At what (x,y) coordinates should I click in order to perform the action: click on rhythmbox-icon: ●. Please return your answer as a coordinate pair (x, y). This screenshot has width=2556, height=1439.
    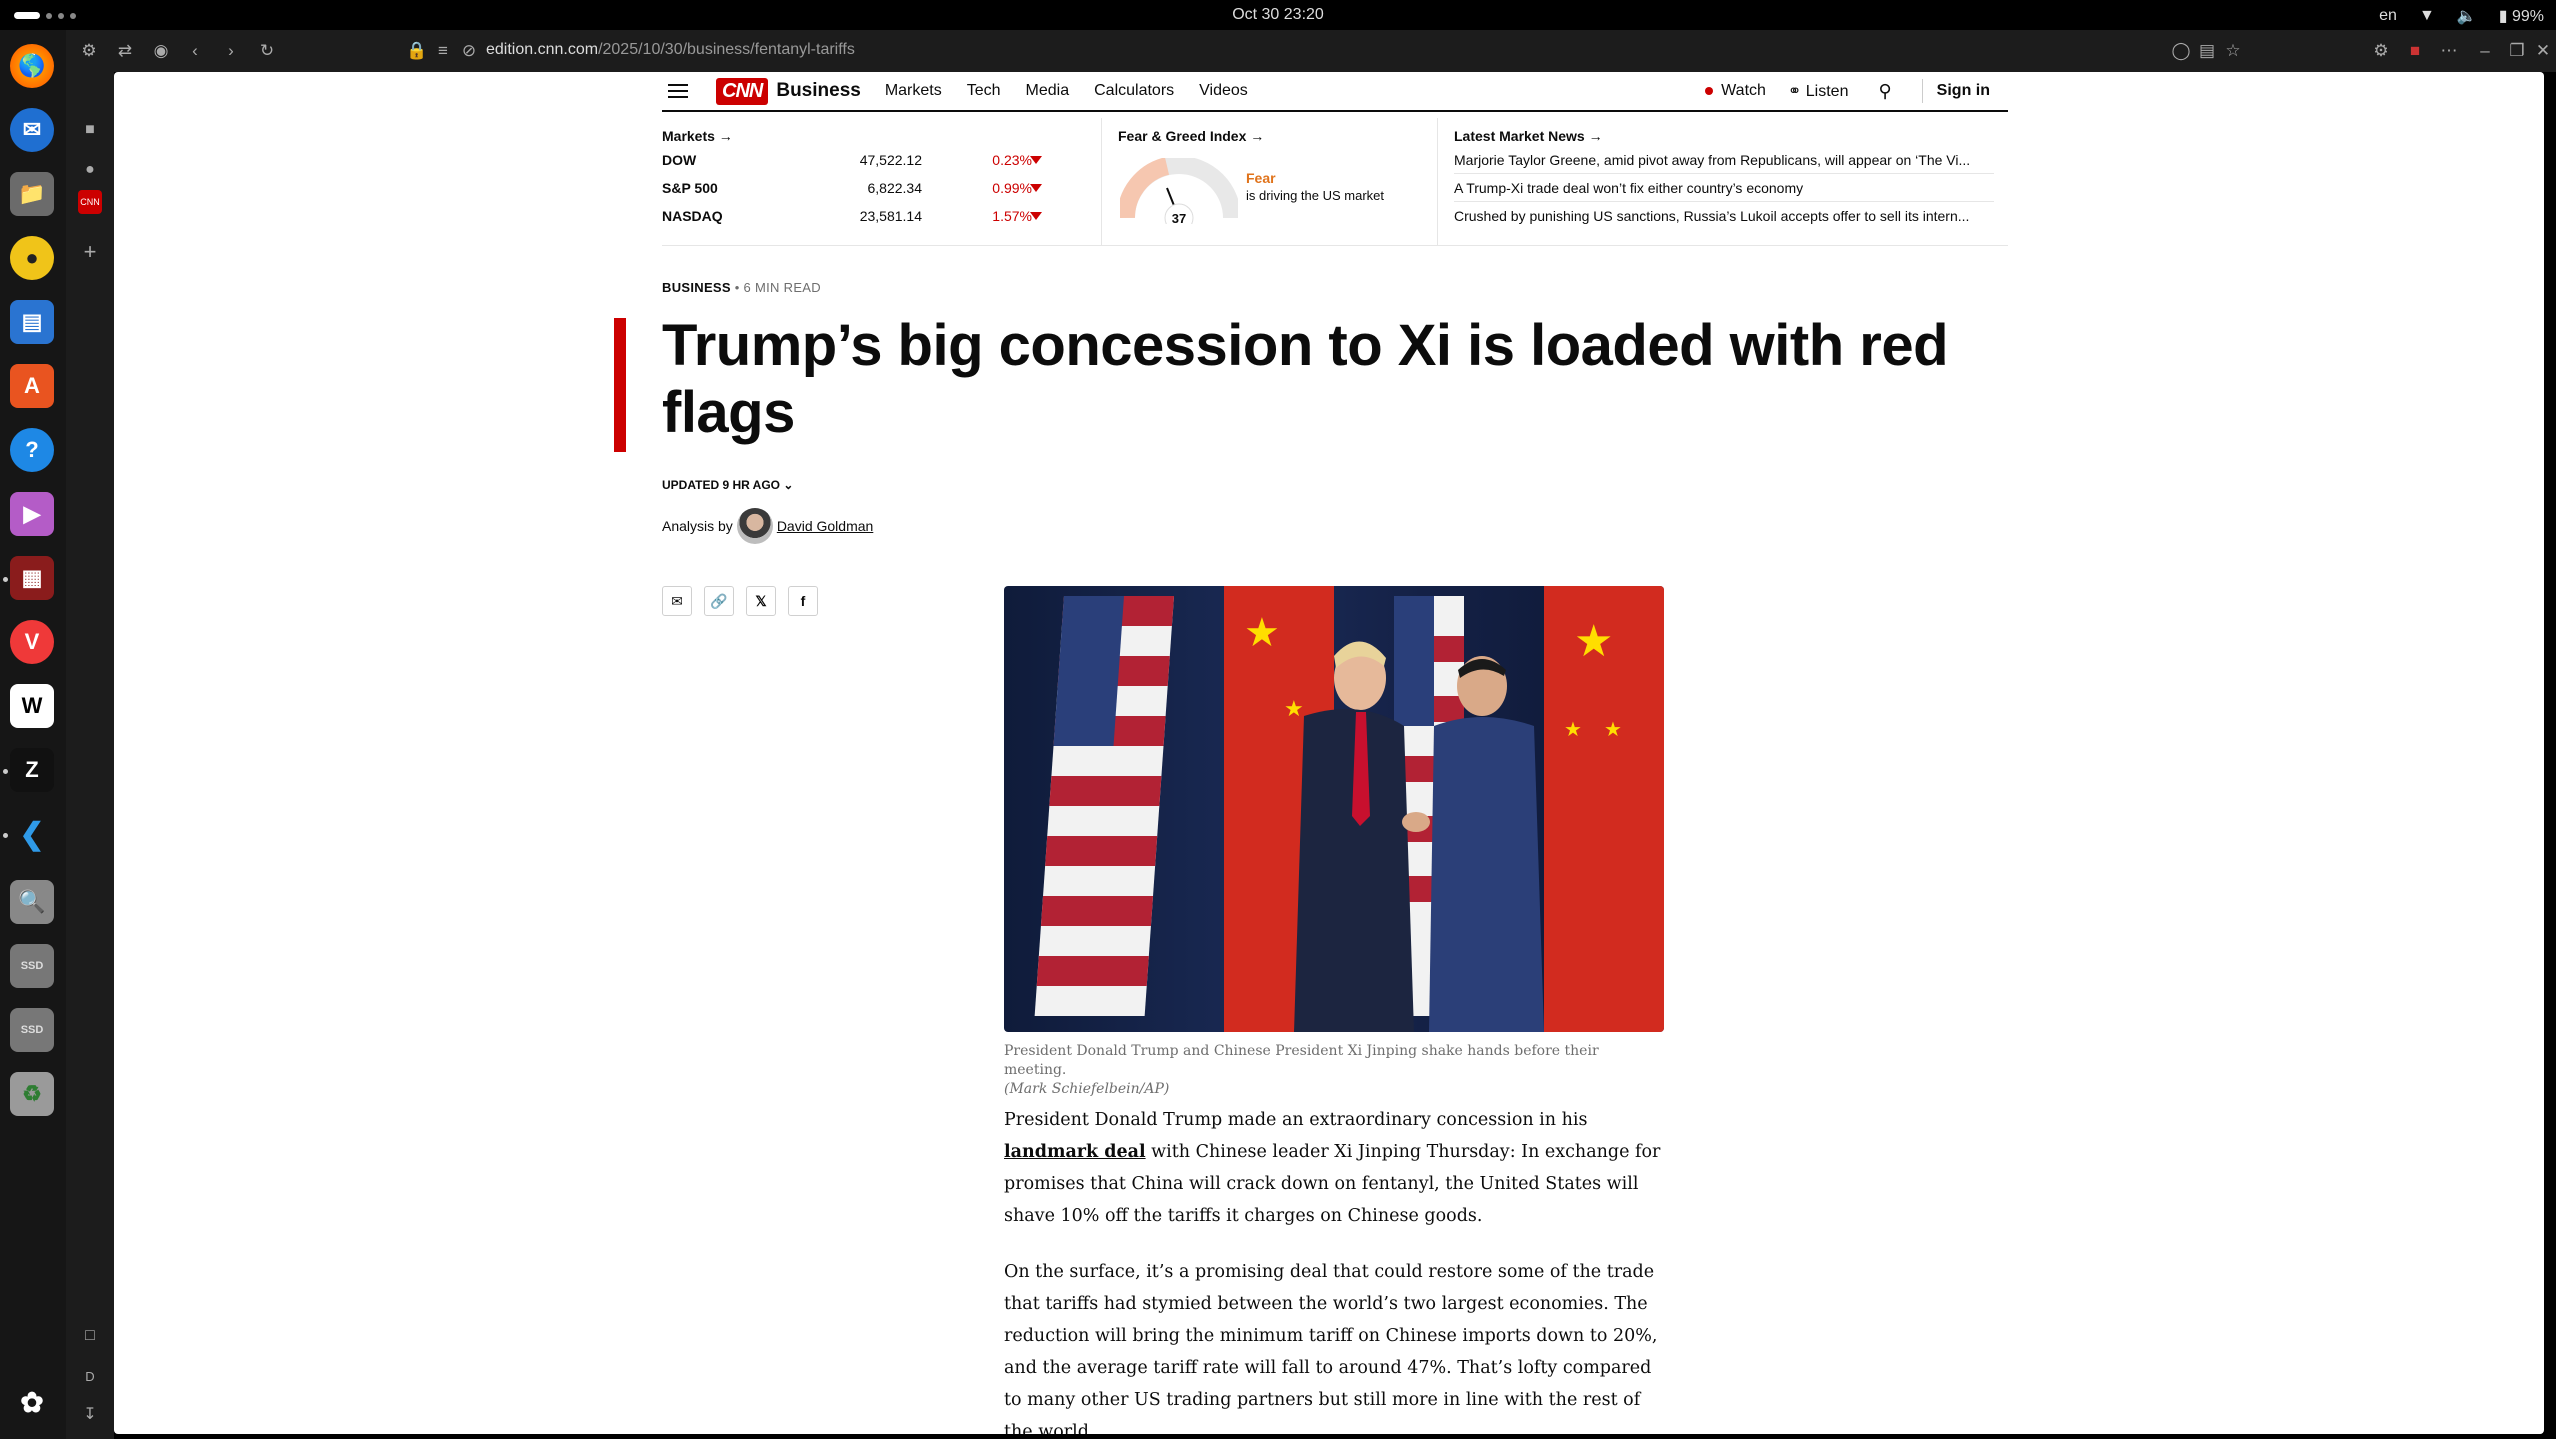
    Looking at the image, I should click on (32, 258).